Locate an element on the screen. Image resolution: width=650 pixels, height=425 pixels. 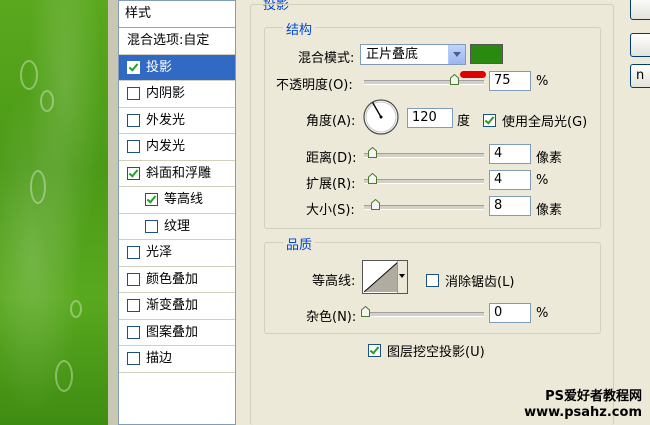
contour-label: 等高线: is located at coordinates (334, 281).